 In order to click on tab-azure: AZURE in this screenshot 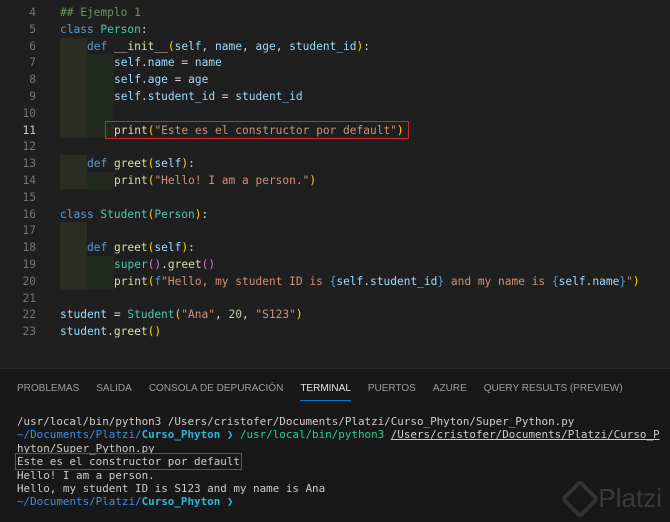, I will do `click(450, 391)`.